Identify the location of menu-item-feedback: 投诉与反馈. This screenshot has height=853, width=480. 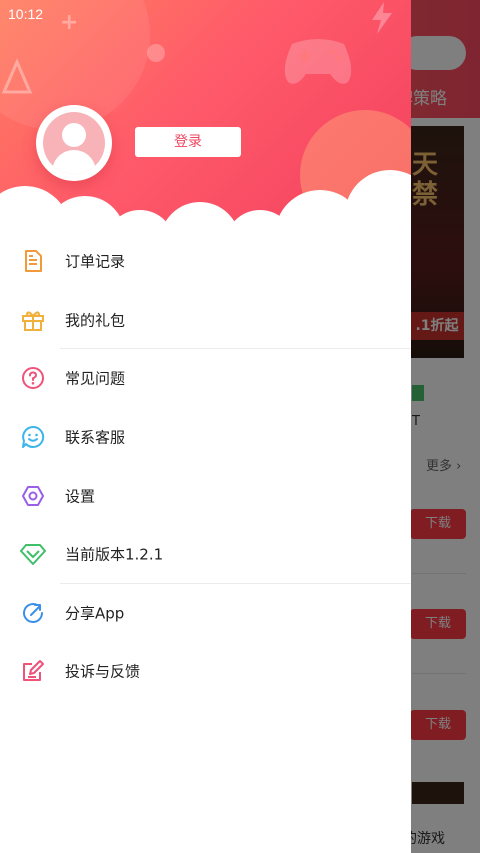
(205, 671).